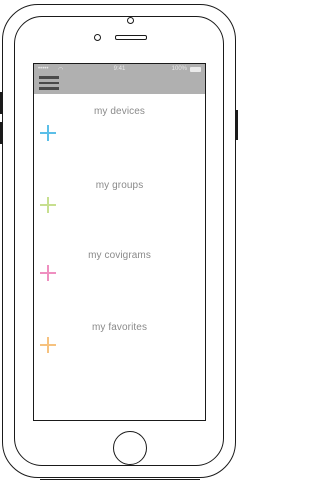  Describe the element at coordinates (237, 125) in the screenshot. I see `power-button` at that location.